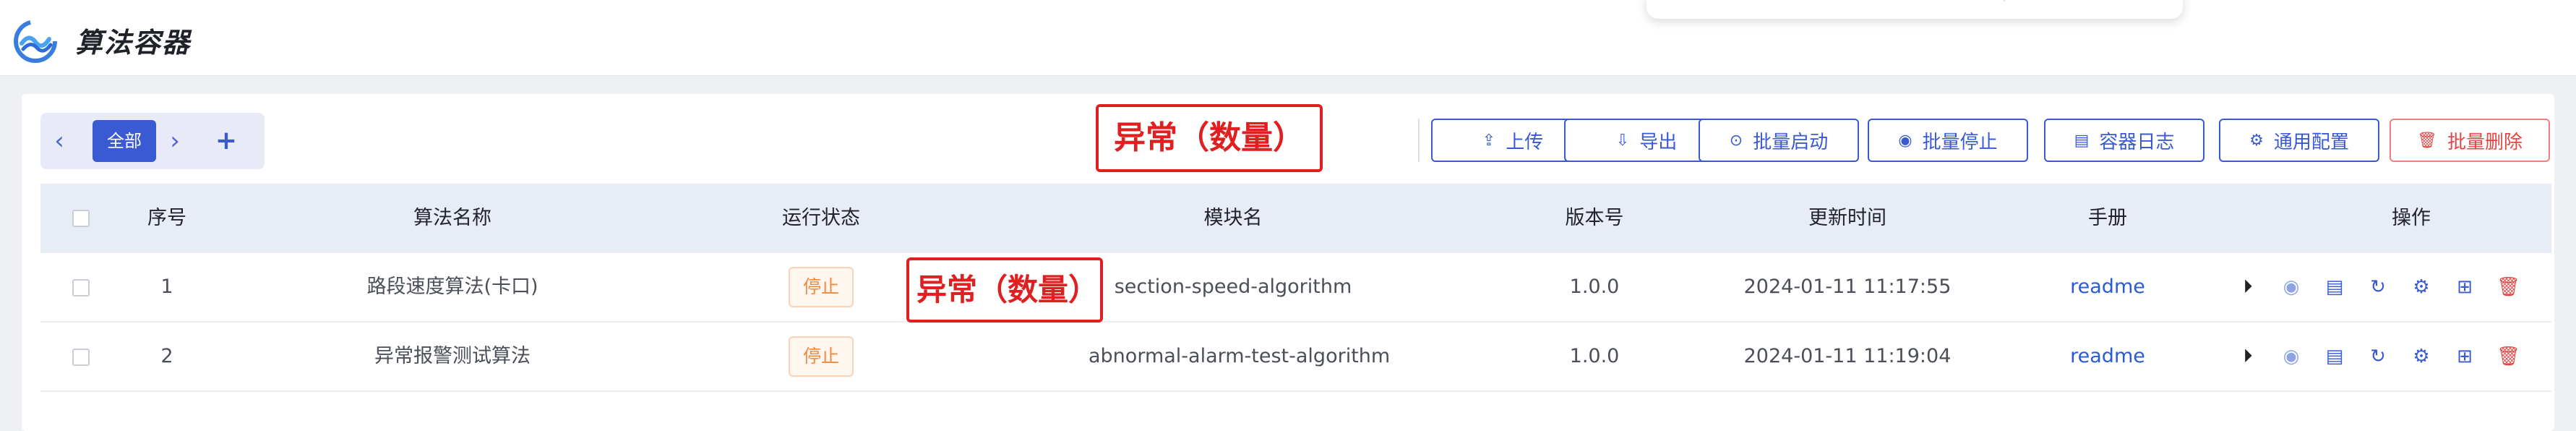  Describe the element at coordinates (2137, 142) in the screenshot. I see `container-log-label: 容器日志` at that location.